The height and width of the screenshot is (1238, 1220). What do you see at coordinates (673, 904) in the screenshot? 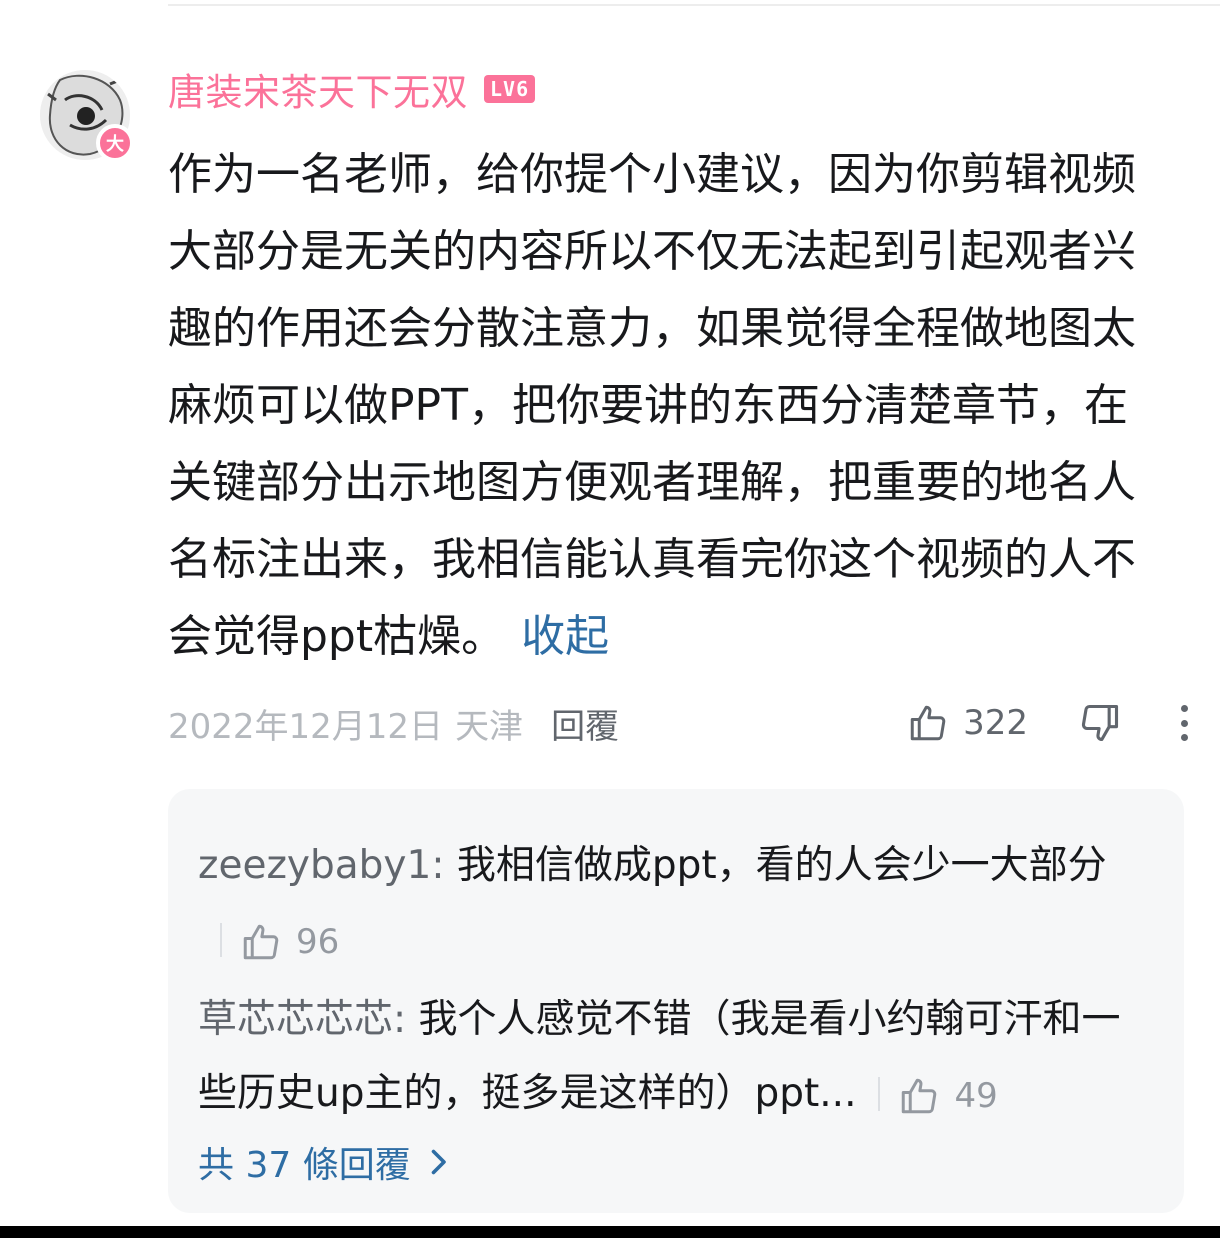
I see `reply-item: zeezybaby1: 我相信做成ppt，看的人会少一大部分 96` at bounding box center [673, 904].